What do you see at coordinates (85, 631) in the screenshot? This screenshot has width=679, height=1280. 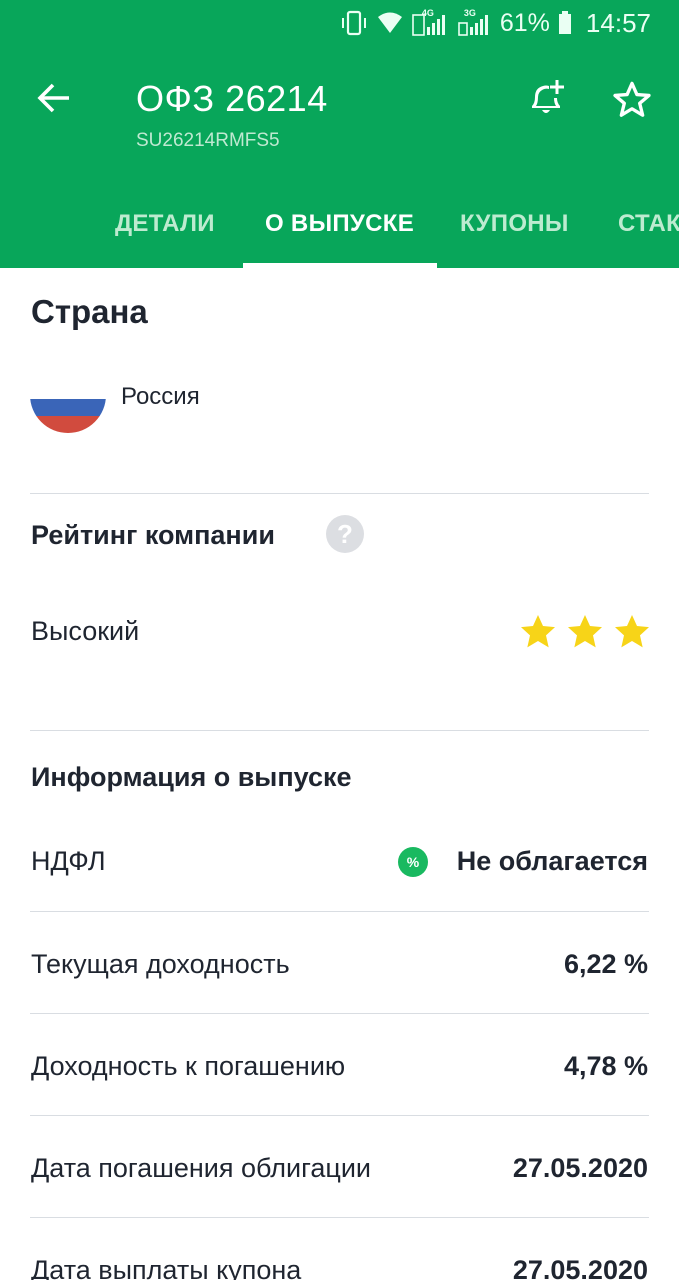 I see `rating-value: Высокий` at bounding box center [85, 631].